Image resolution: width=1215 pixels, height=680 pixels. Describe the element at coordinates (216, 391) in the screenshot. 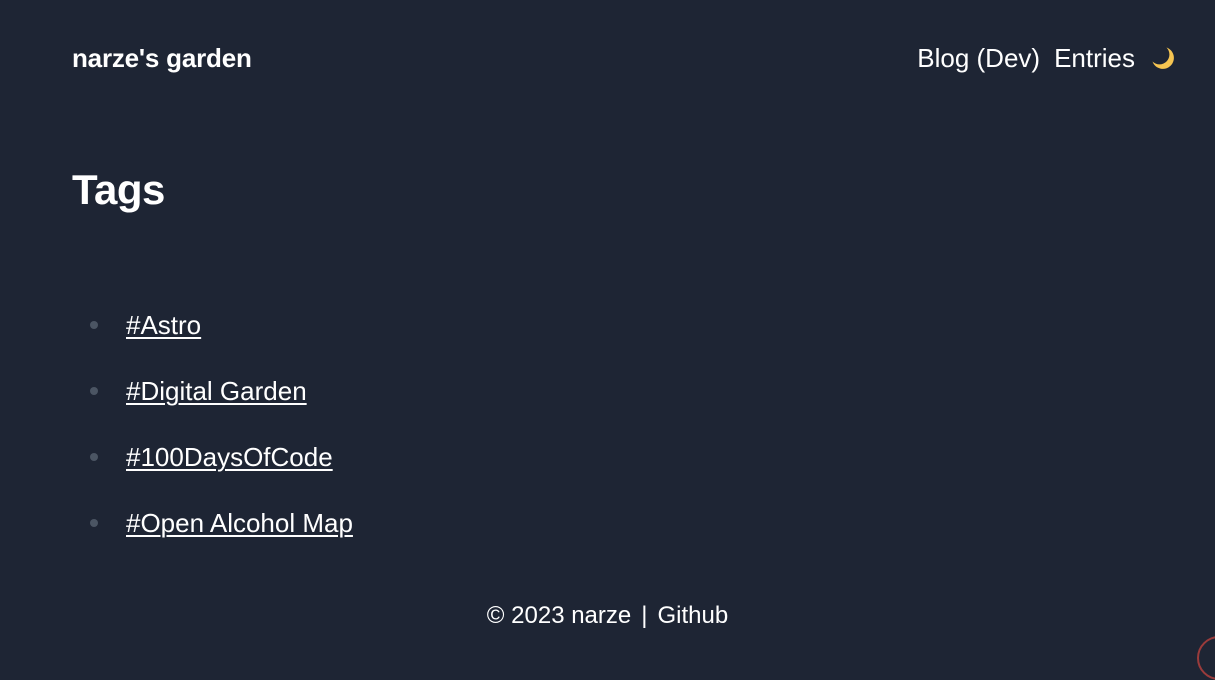

I see `tag-link-digital-garden: #Digital Garden` at that location.